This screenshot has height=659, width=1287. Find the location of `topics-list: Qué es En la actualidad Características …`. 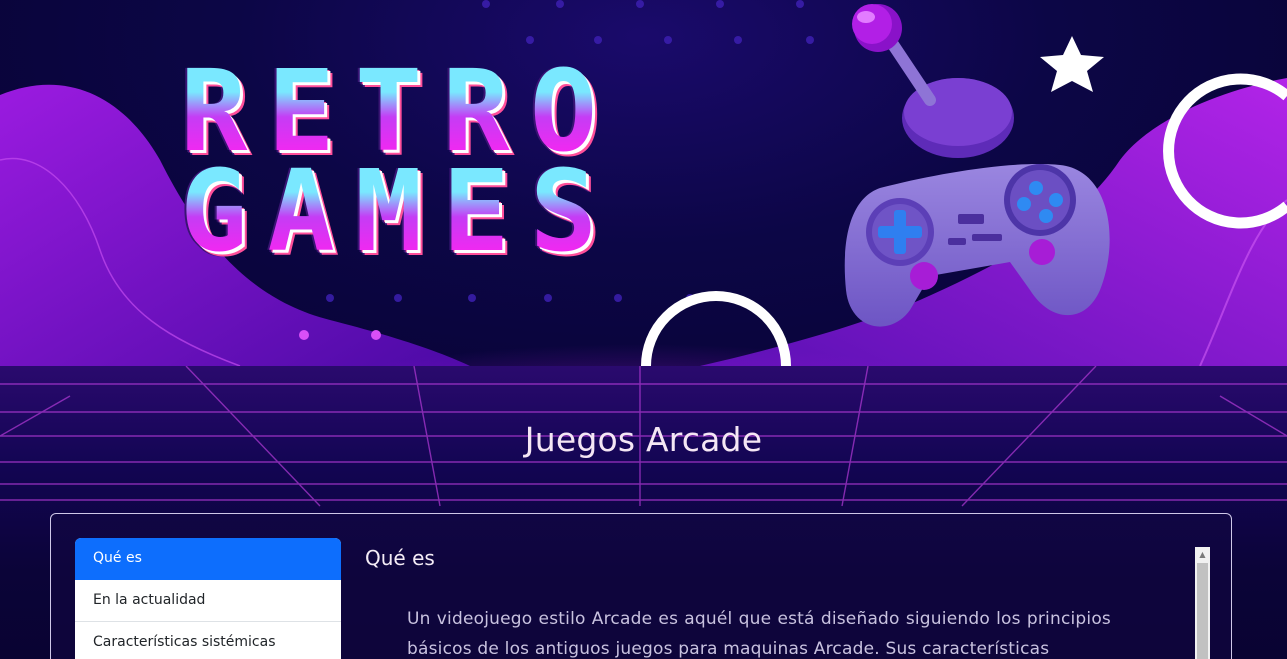

topics-list: Qué es En la actualidad Características … is located at coordinates (208, 598).